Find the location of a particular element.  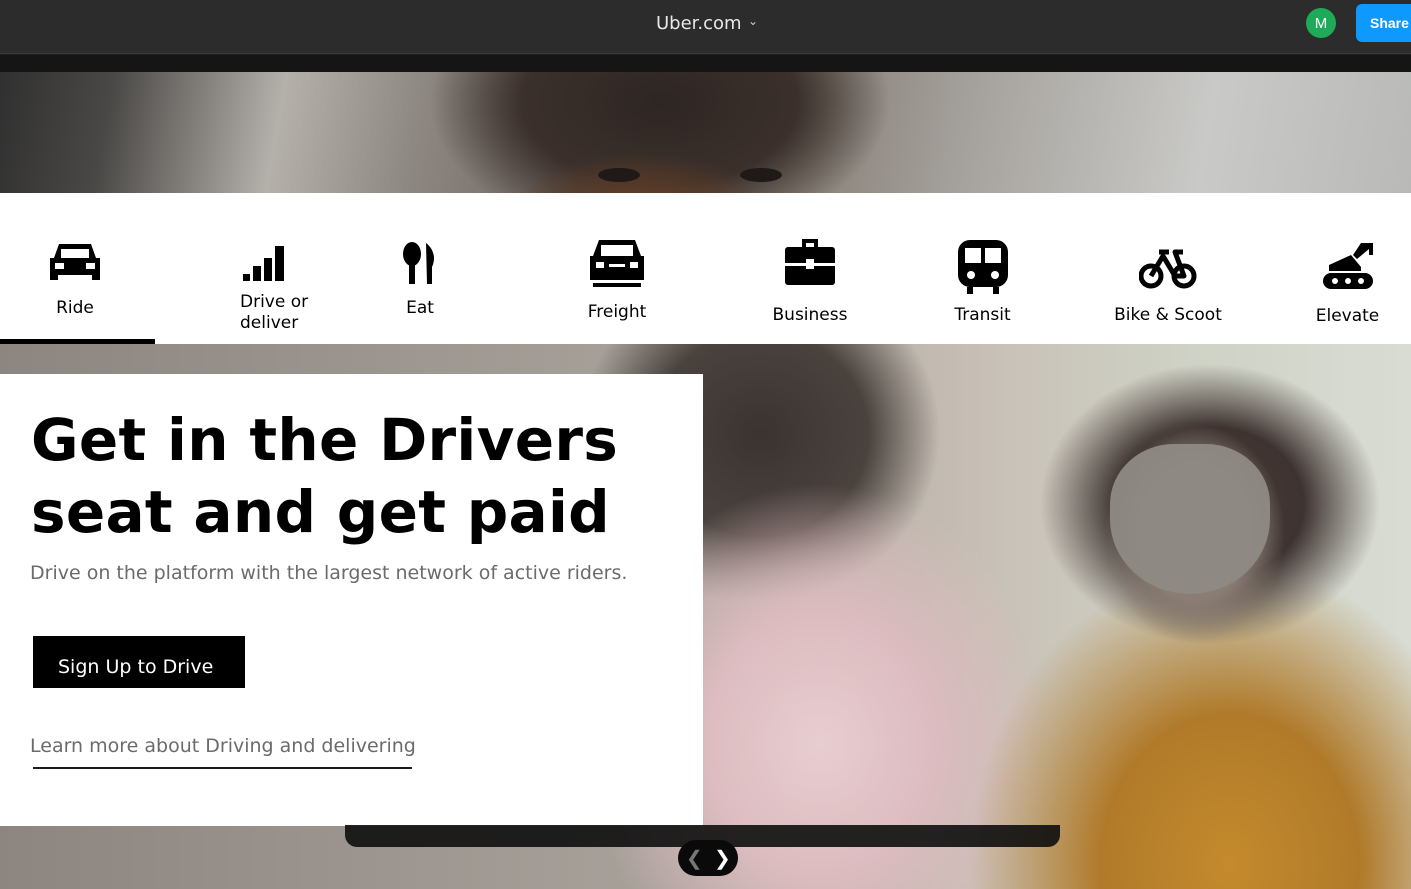

nav-item-freight: Freight is located at coordinates (617, 268).